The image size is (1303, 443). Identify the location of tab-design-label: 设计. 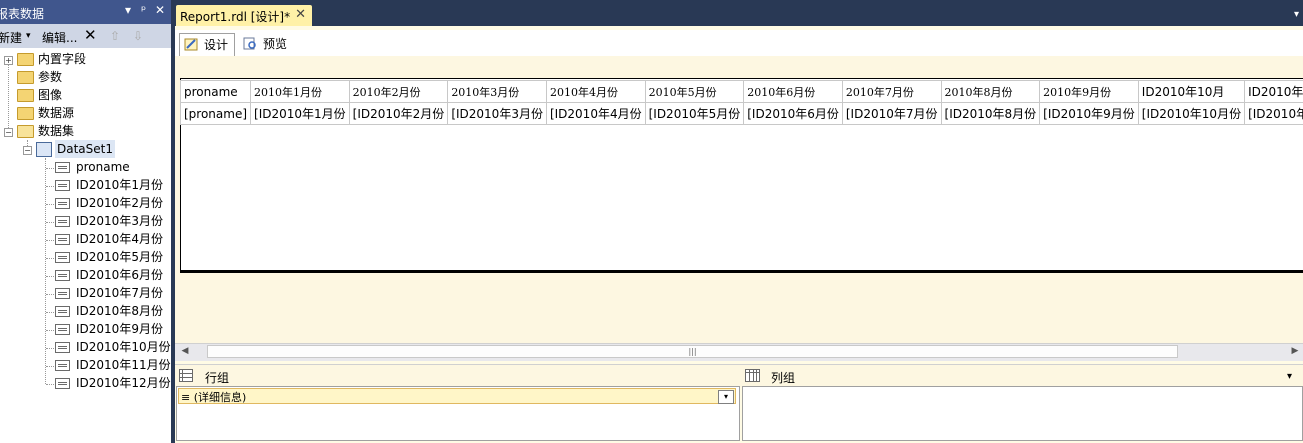
(216, 45).